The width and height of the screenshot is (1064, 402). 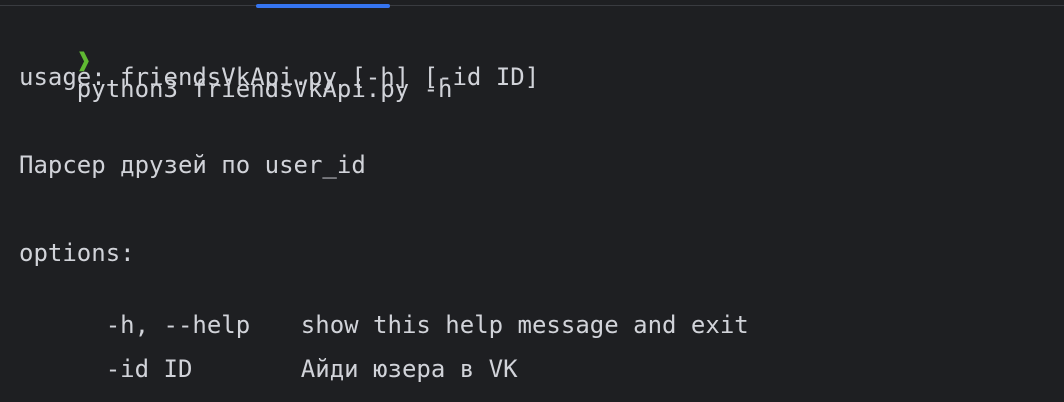 What do you see at coordinates (236, 61) in the screenshot?
I see `command-line: ❱ python3 friendsVkApi.py -h` at bounding box center [236, 61].